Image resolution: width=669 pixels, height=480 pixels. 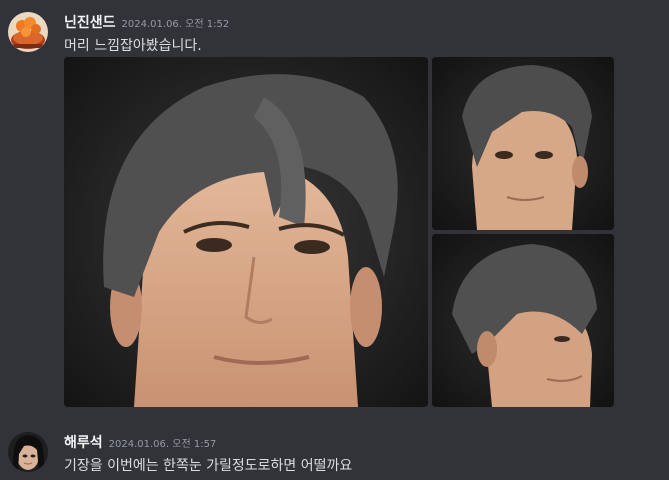 What do you see at coordinates (133, 46) in the screenshot?
I see `message-content: 머리 느낌잡아봤습니다.` at bounding box center [133, 46].